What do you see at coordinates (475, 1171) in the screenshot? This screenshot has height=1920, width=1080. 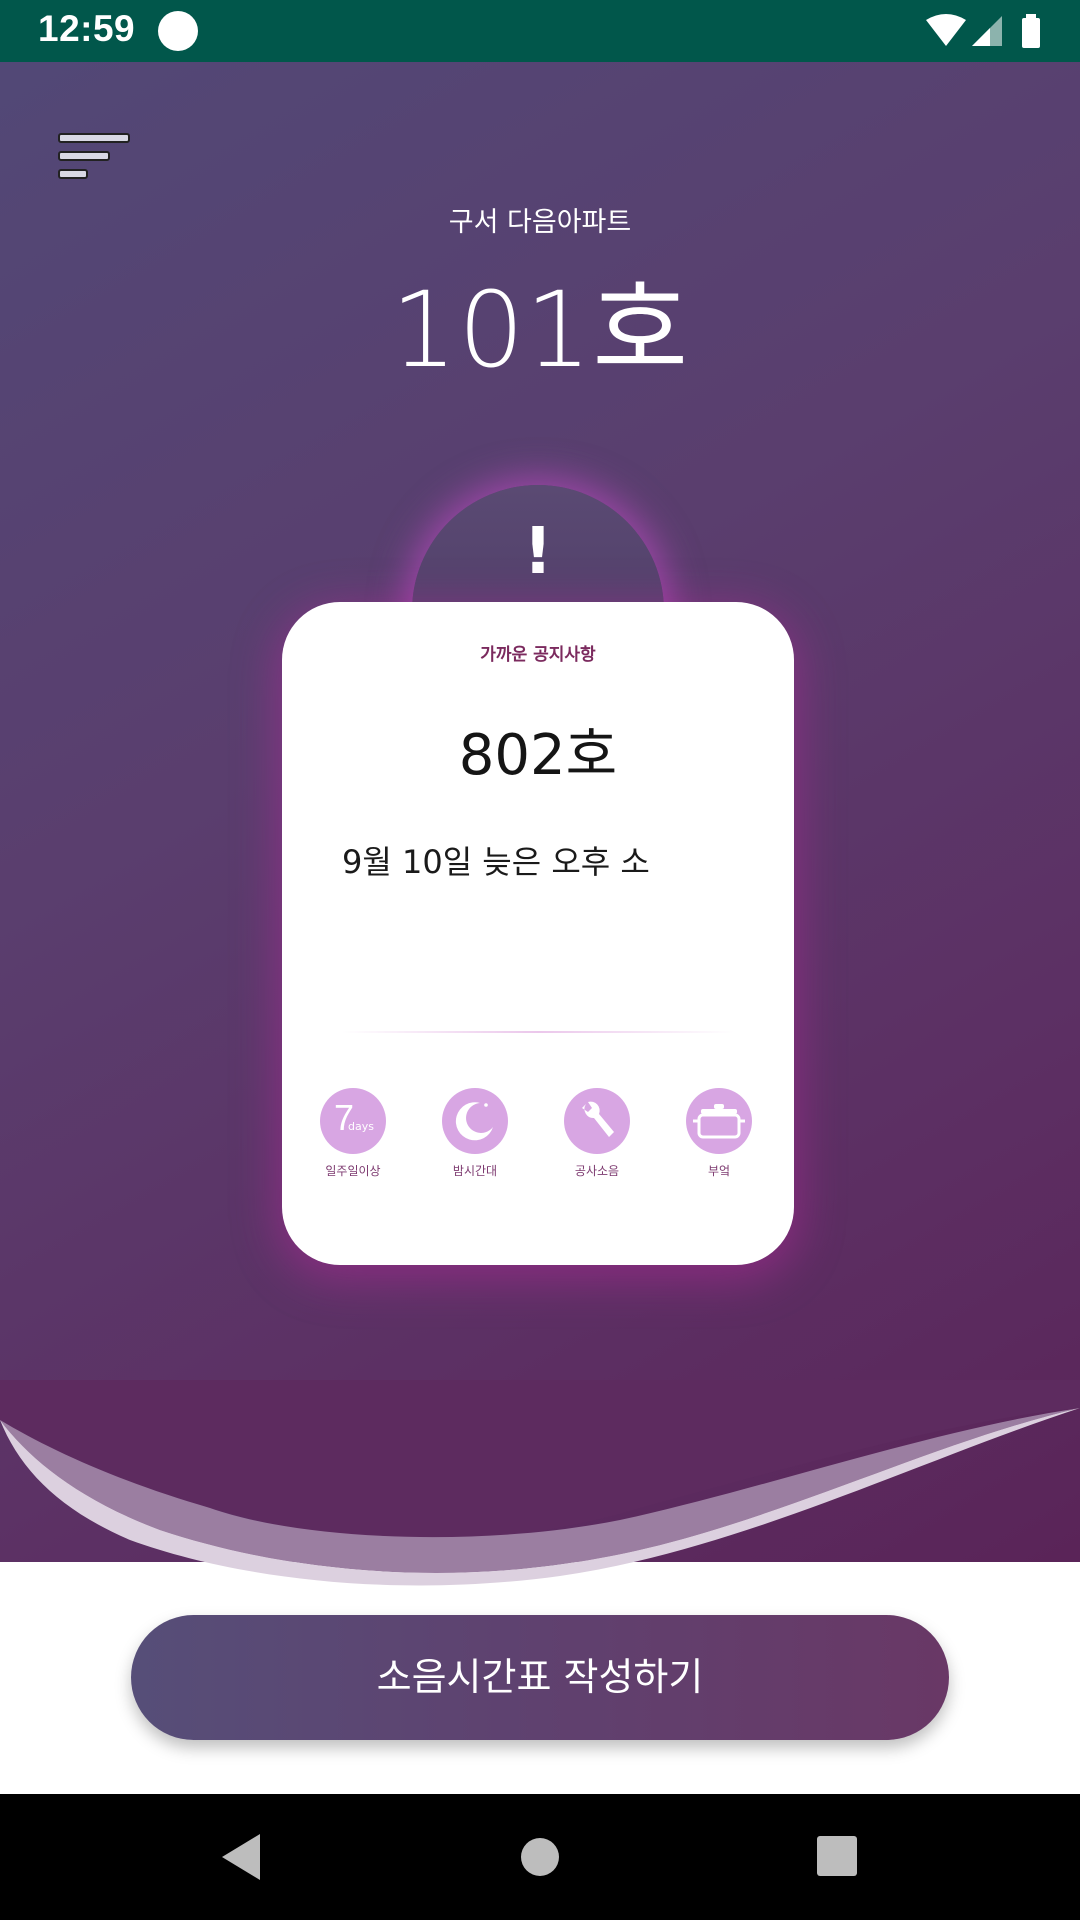 I see `category-label: 밤시간대` at bounding box center [475, 1171].